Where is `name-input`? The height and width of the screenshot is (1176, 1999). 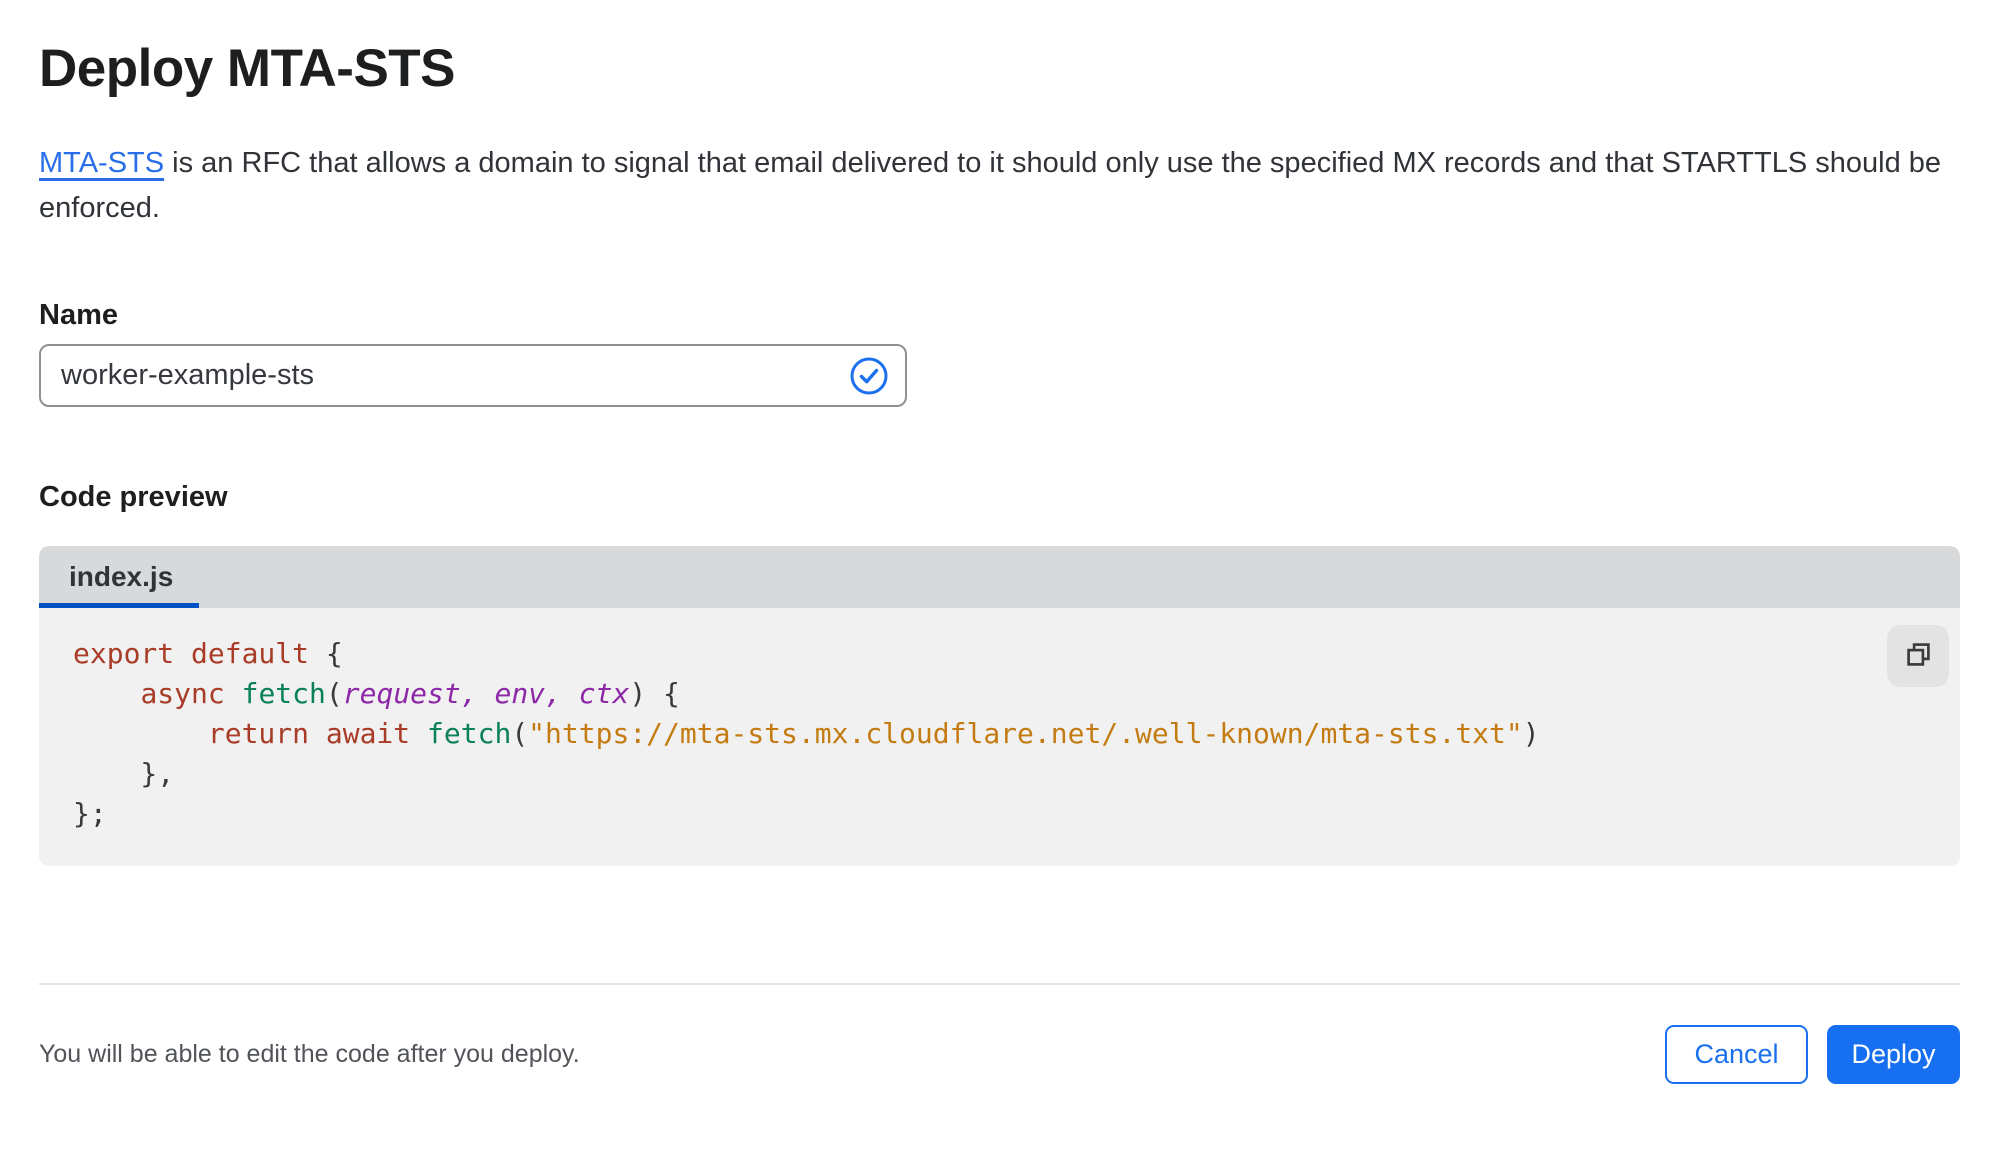
name-input is located at coordinates (473, 375).